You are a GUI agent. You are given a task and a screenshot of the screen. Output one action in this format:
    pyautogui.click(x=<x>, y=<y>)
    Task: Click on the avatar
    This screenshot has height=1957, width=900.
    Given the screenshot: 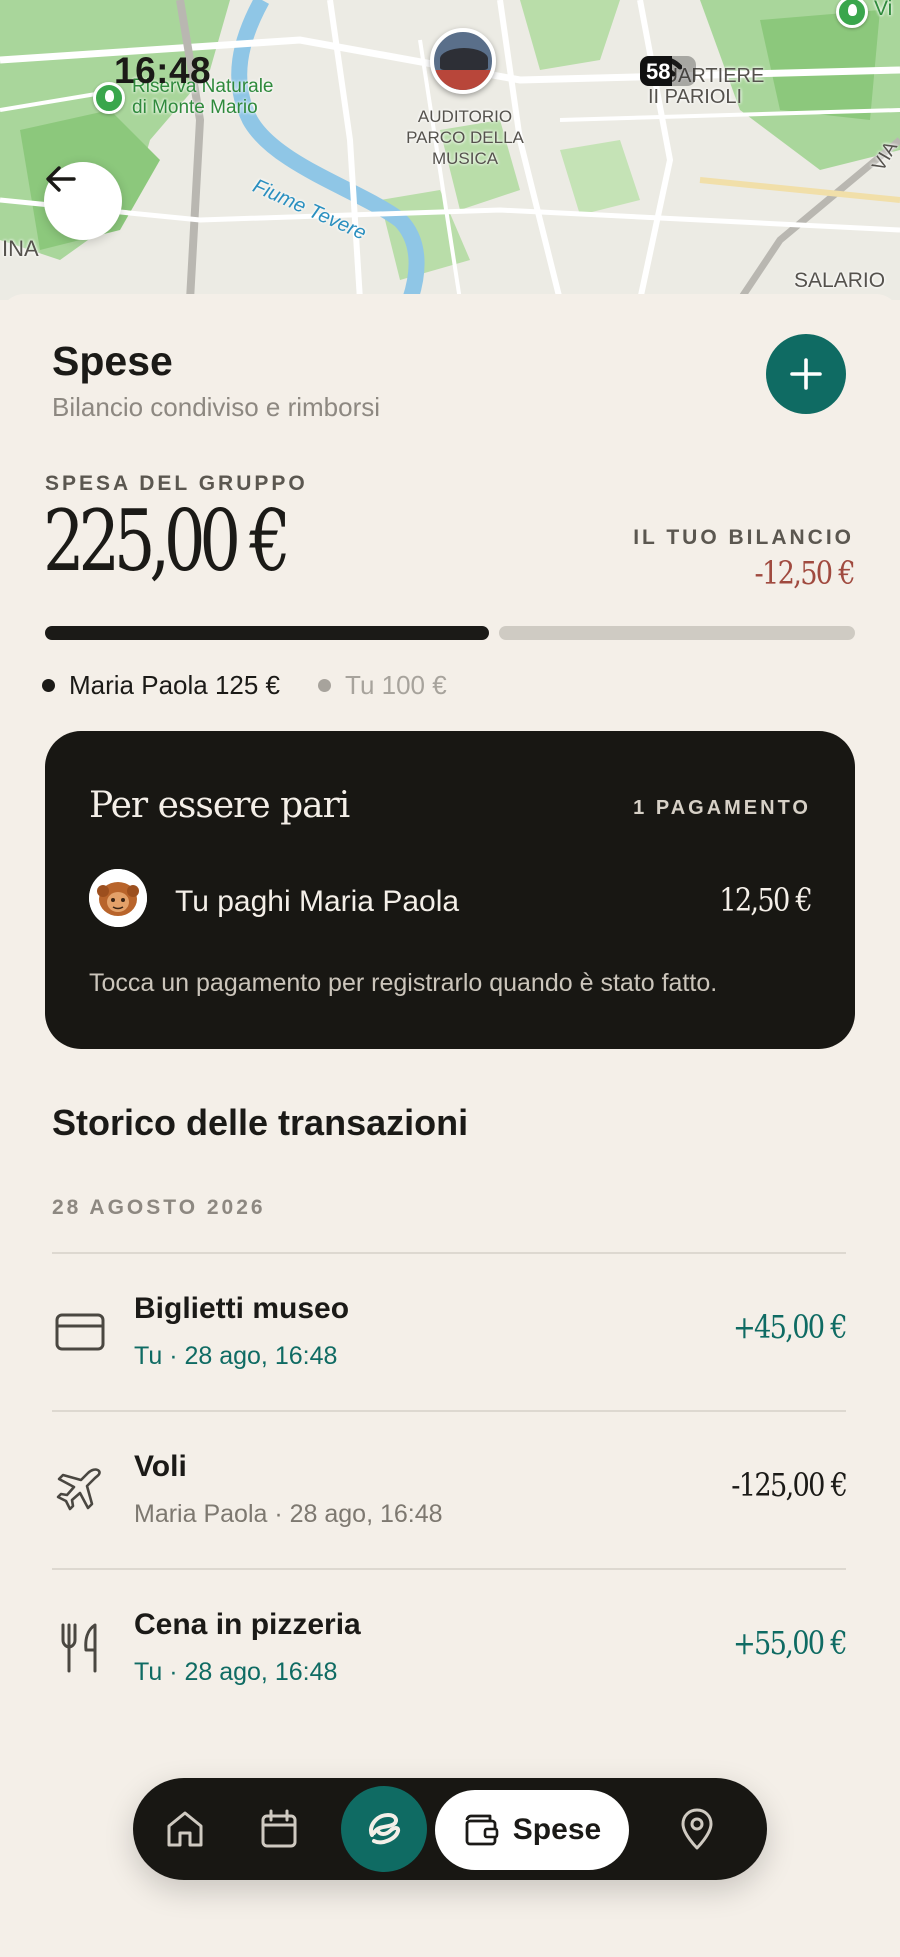 What is the action you would take?
    pyautogui.click(x=118, y=898)
    